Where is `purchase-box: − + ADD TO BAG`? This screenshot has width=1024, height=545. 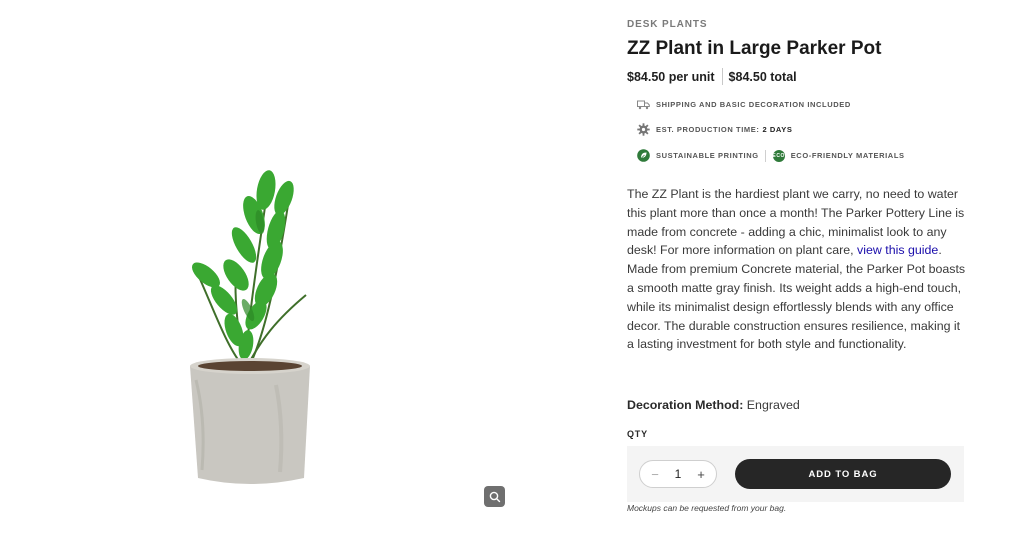
purchase-box: − + ADD TO BAG is located at coordinates (795, 474).